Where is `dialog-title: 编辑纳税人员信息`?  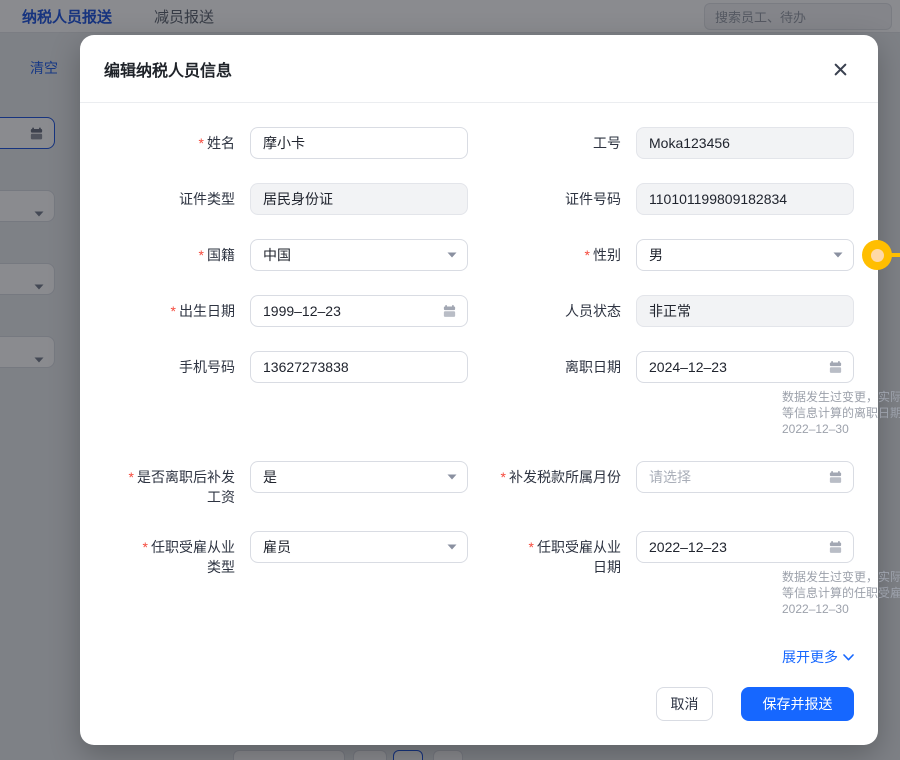 dialog-title: 编辑纳税人员信息 is located at coordinates (168, 71).